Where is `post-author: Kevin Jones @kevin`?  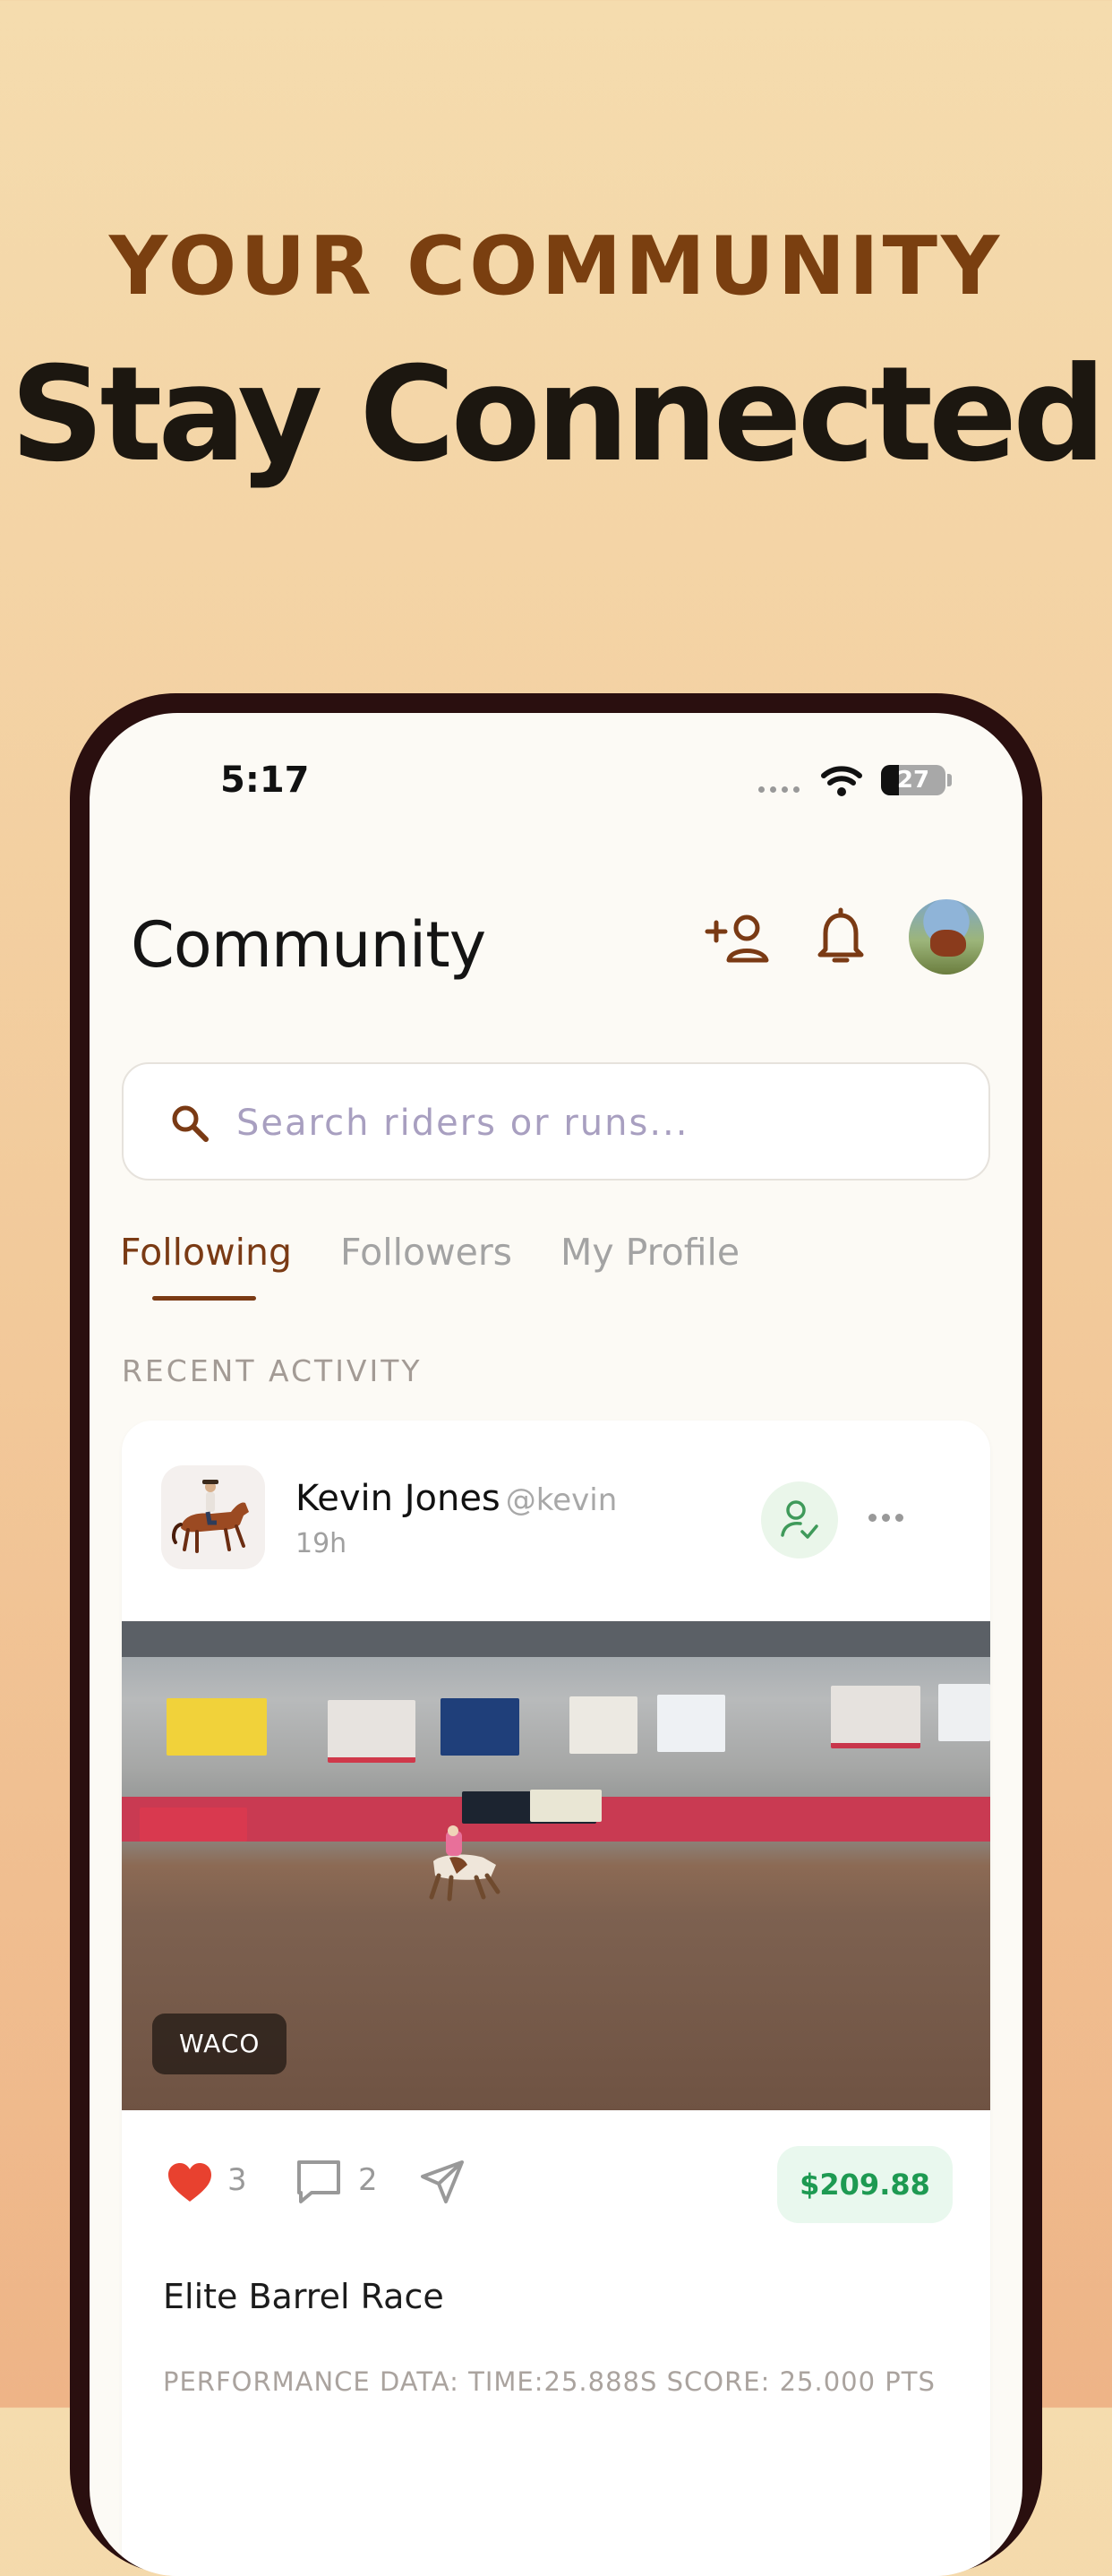
post-author: Kevin Jones @kevin is located at coordinates (456, 1498).